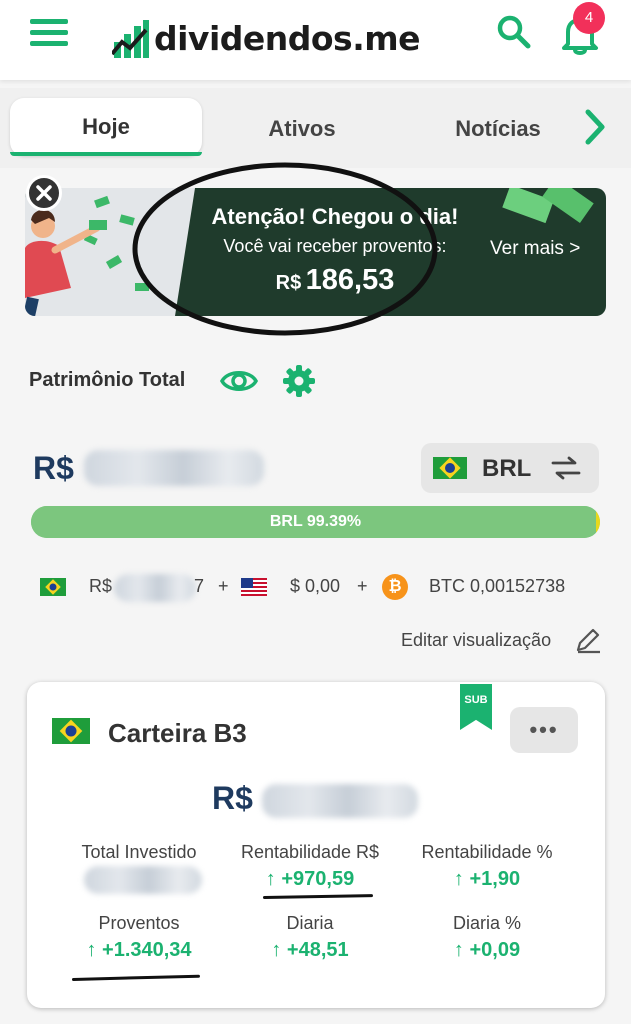 The image size is (631, 1024). I want to click on logo: dividendos.me, so click(266, 35).